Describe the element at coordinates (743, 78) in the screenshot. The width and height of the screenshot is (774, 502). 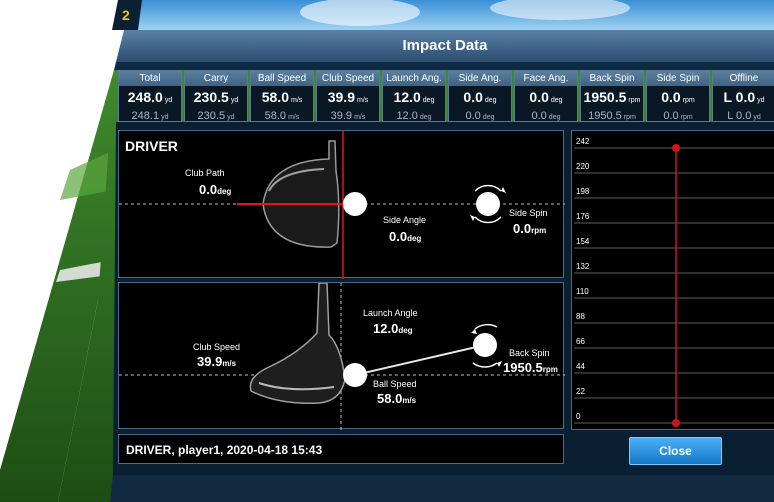
I see `stat-label: Offline` at that location.